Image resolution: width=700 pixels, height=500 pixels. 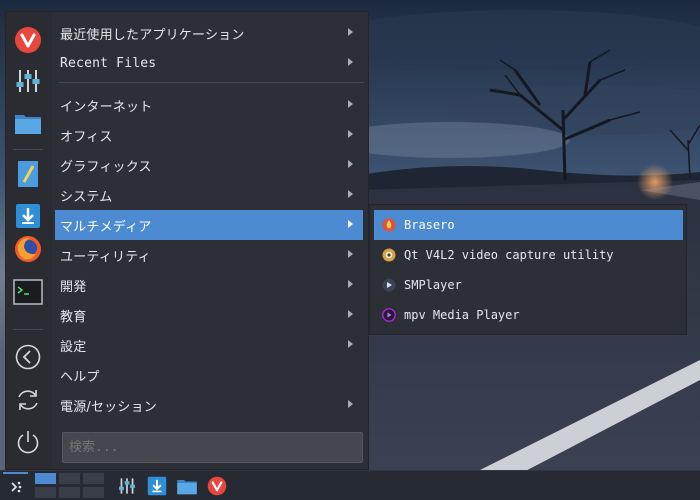 What do you see at coordinates (209, 285) in the screenshot?
I see `category-development: 開発` at bounding box center [209, 285].